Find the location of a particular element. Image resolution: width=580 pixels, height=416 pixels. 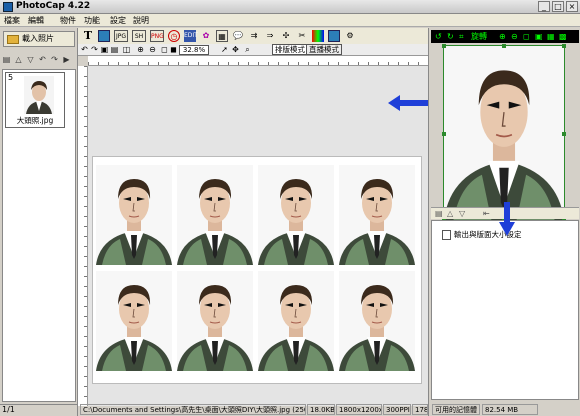

thumbnail-list: 5 大頭照.jpg is located at coordinates (39, 235).